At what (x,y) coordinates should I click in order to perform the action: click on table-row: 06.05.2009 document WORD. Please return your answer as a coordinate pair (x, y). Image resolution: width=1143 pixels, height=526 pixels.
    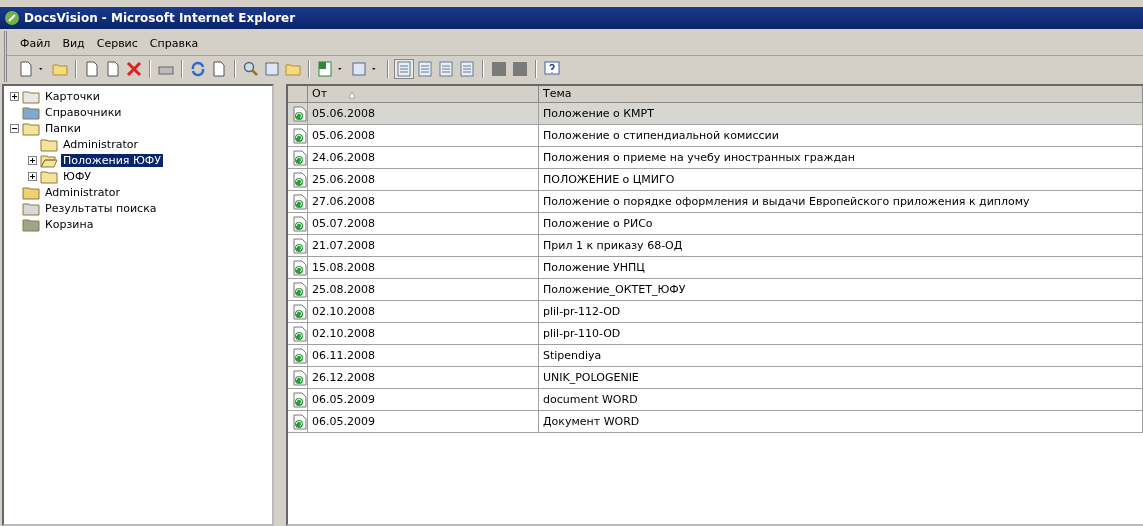
    Looking at the image, I should click on (715, 400).